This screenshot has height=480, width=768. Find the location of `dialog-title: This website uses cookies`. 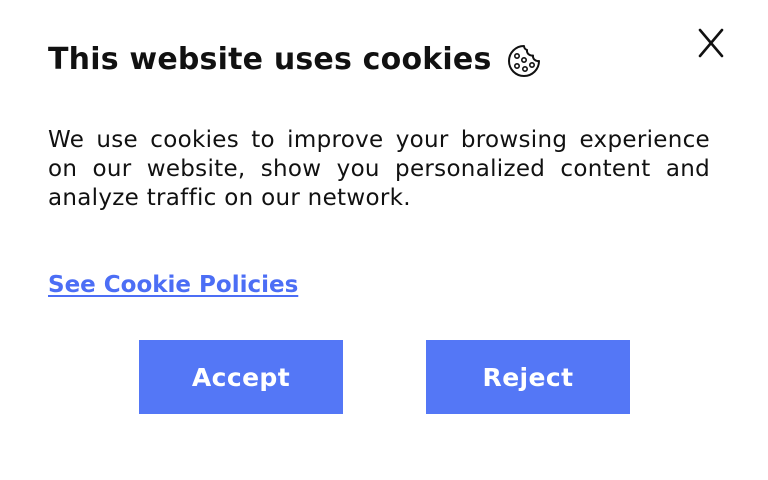

dialog-title: This website uses cookies is located at coordinates (270, 59).